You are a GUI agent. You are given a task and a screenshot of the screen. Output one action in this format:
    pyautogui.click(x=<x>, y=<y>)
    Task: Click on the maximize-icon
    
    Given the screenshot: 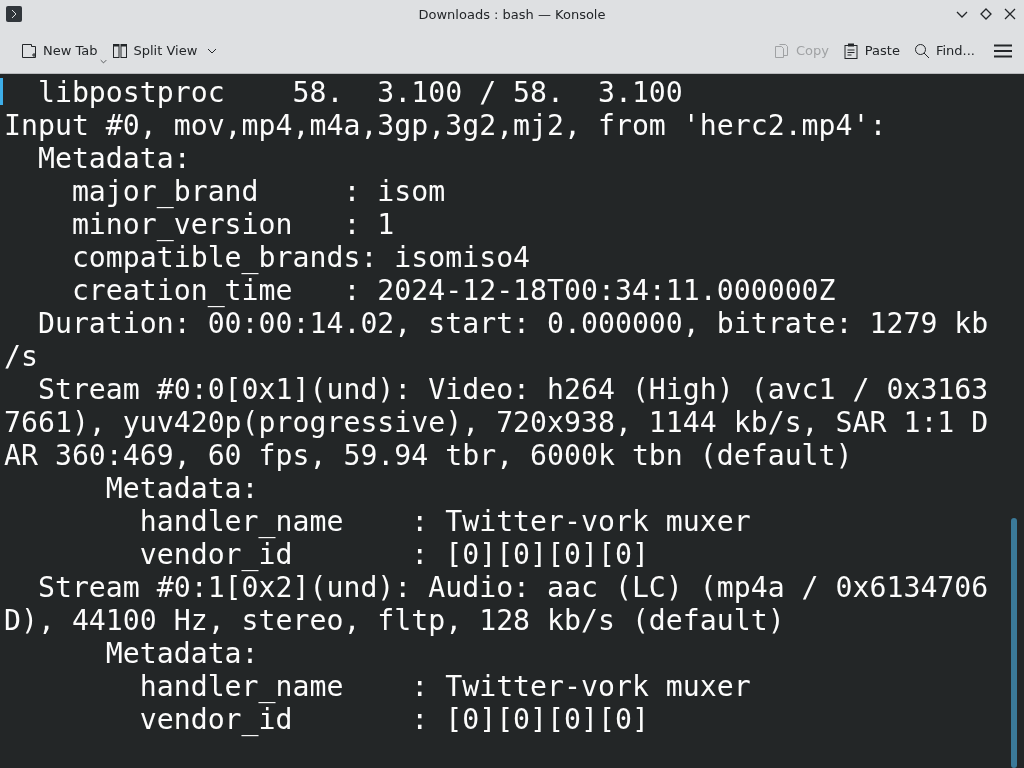 What is the action you would take?
    pyautogui.click(x=986, y=14)
    